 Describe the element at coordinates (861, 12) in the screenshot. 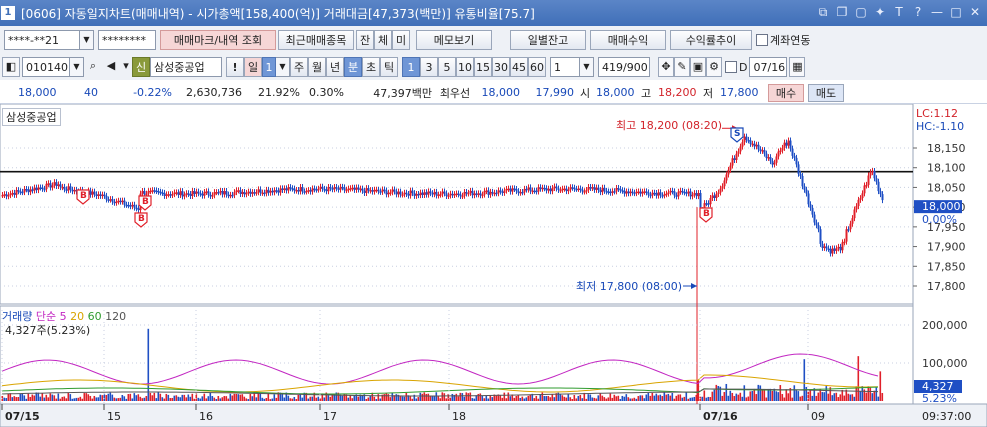

I see `screen-icon: ▢` at that location.